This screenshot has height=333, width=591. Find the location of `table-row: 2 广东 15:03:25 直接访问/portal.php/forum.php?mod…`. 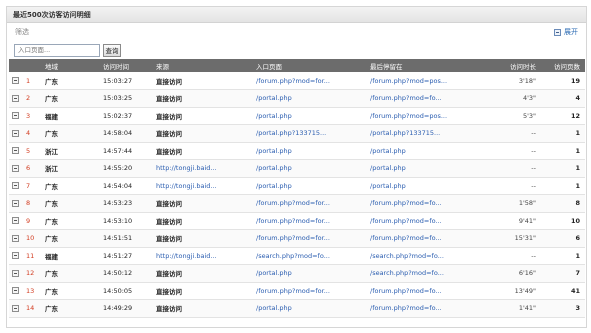

table-row: 2 广东 15:03:25 直接访问/portal.php/forum.php?mod… is located at coordinates (297, 98).